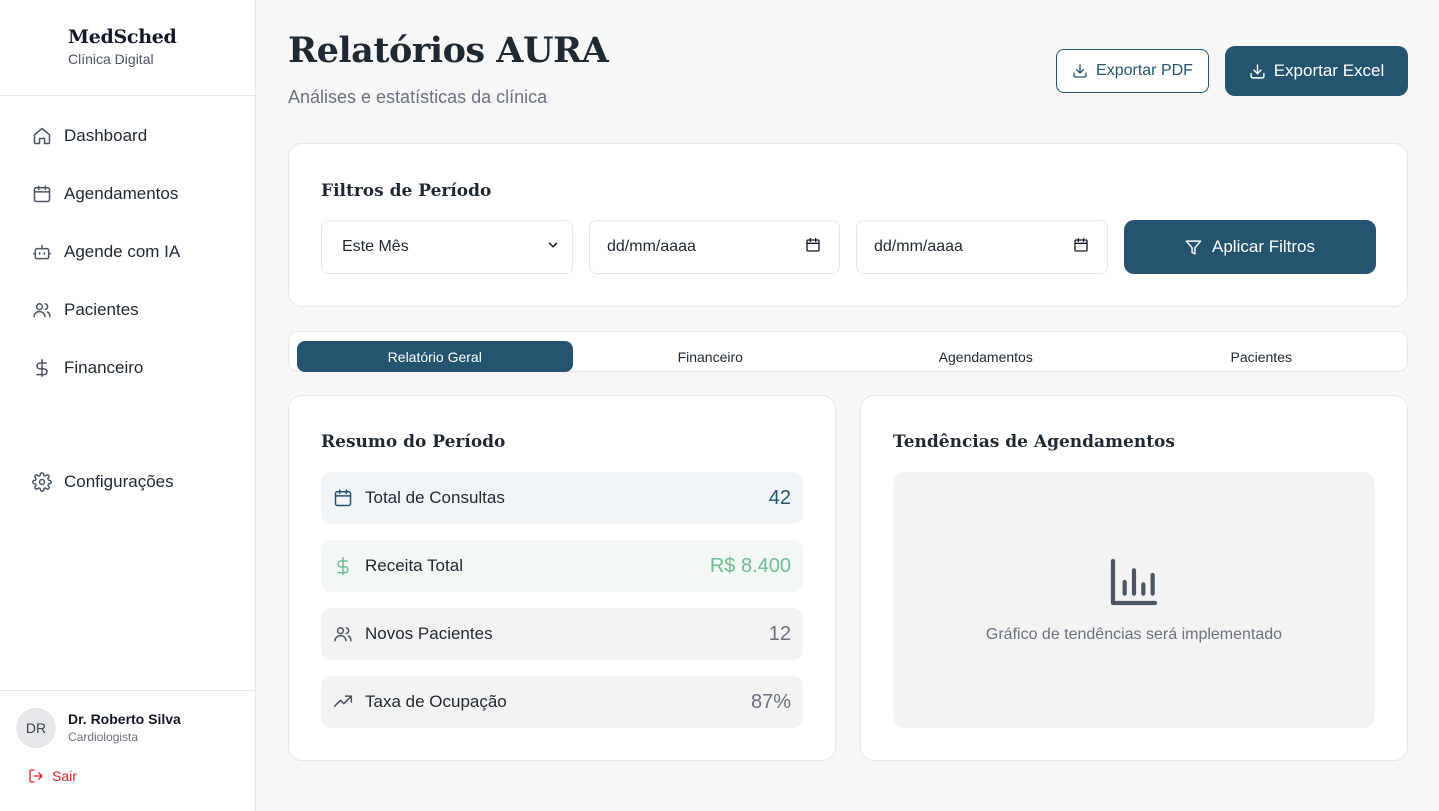 The image size is (1439, 811). I want to click on user-role: Cardiologista, so click(103, 737).